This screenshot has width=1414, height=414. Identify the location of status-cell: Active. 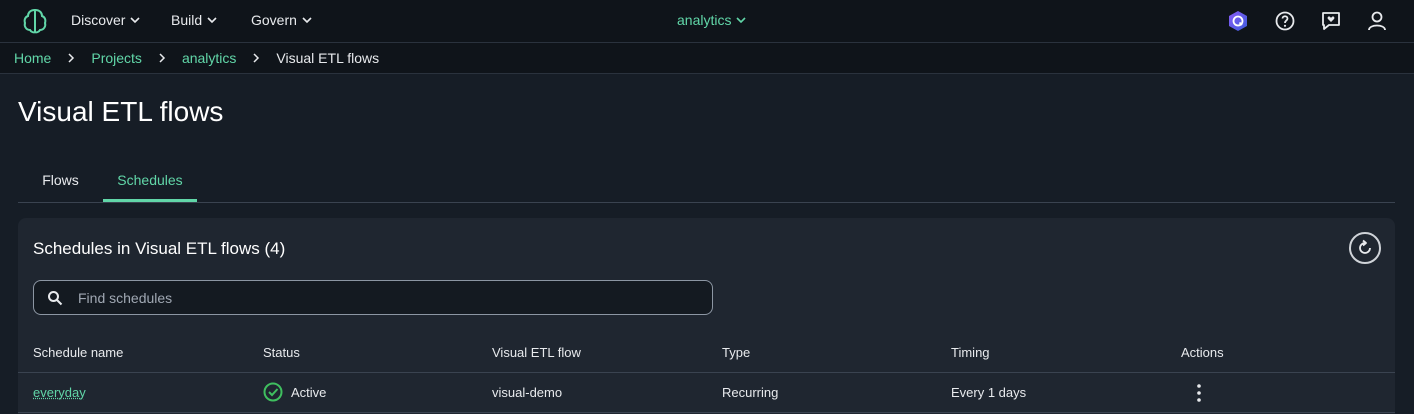
(294, 392).